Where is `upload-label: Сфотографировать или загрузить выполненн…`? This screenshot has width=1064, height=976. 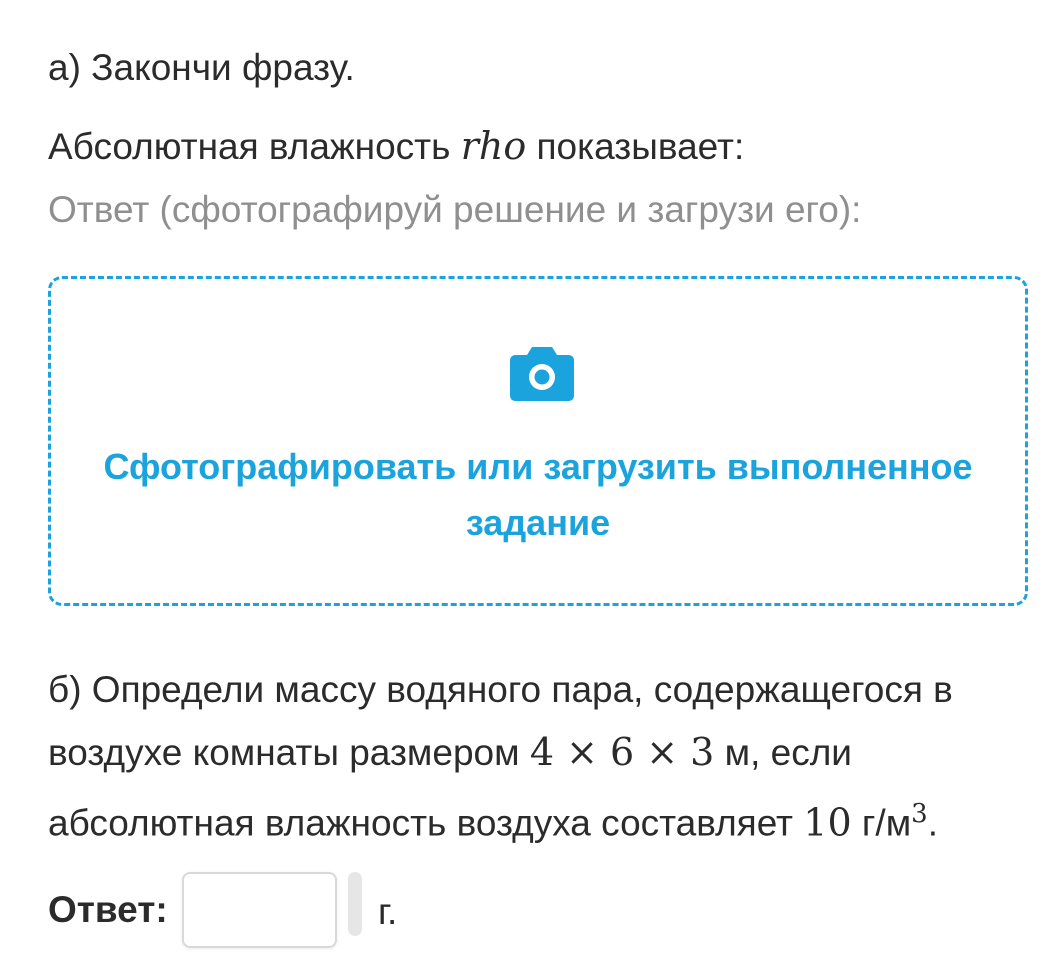 upload-label: Сфотографировать или загрузить выполненн… is located at coordinates (538, 495).